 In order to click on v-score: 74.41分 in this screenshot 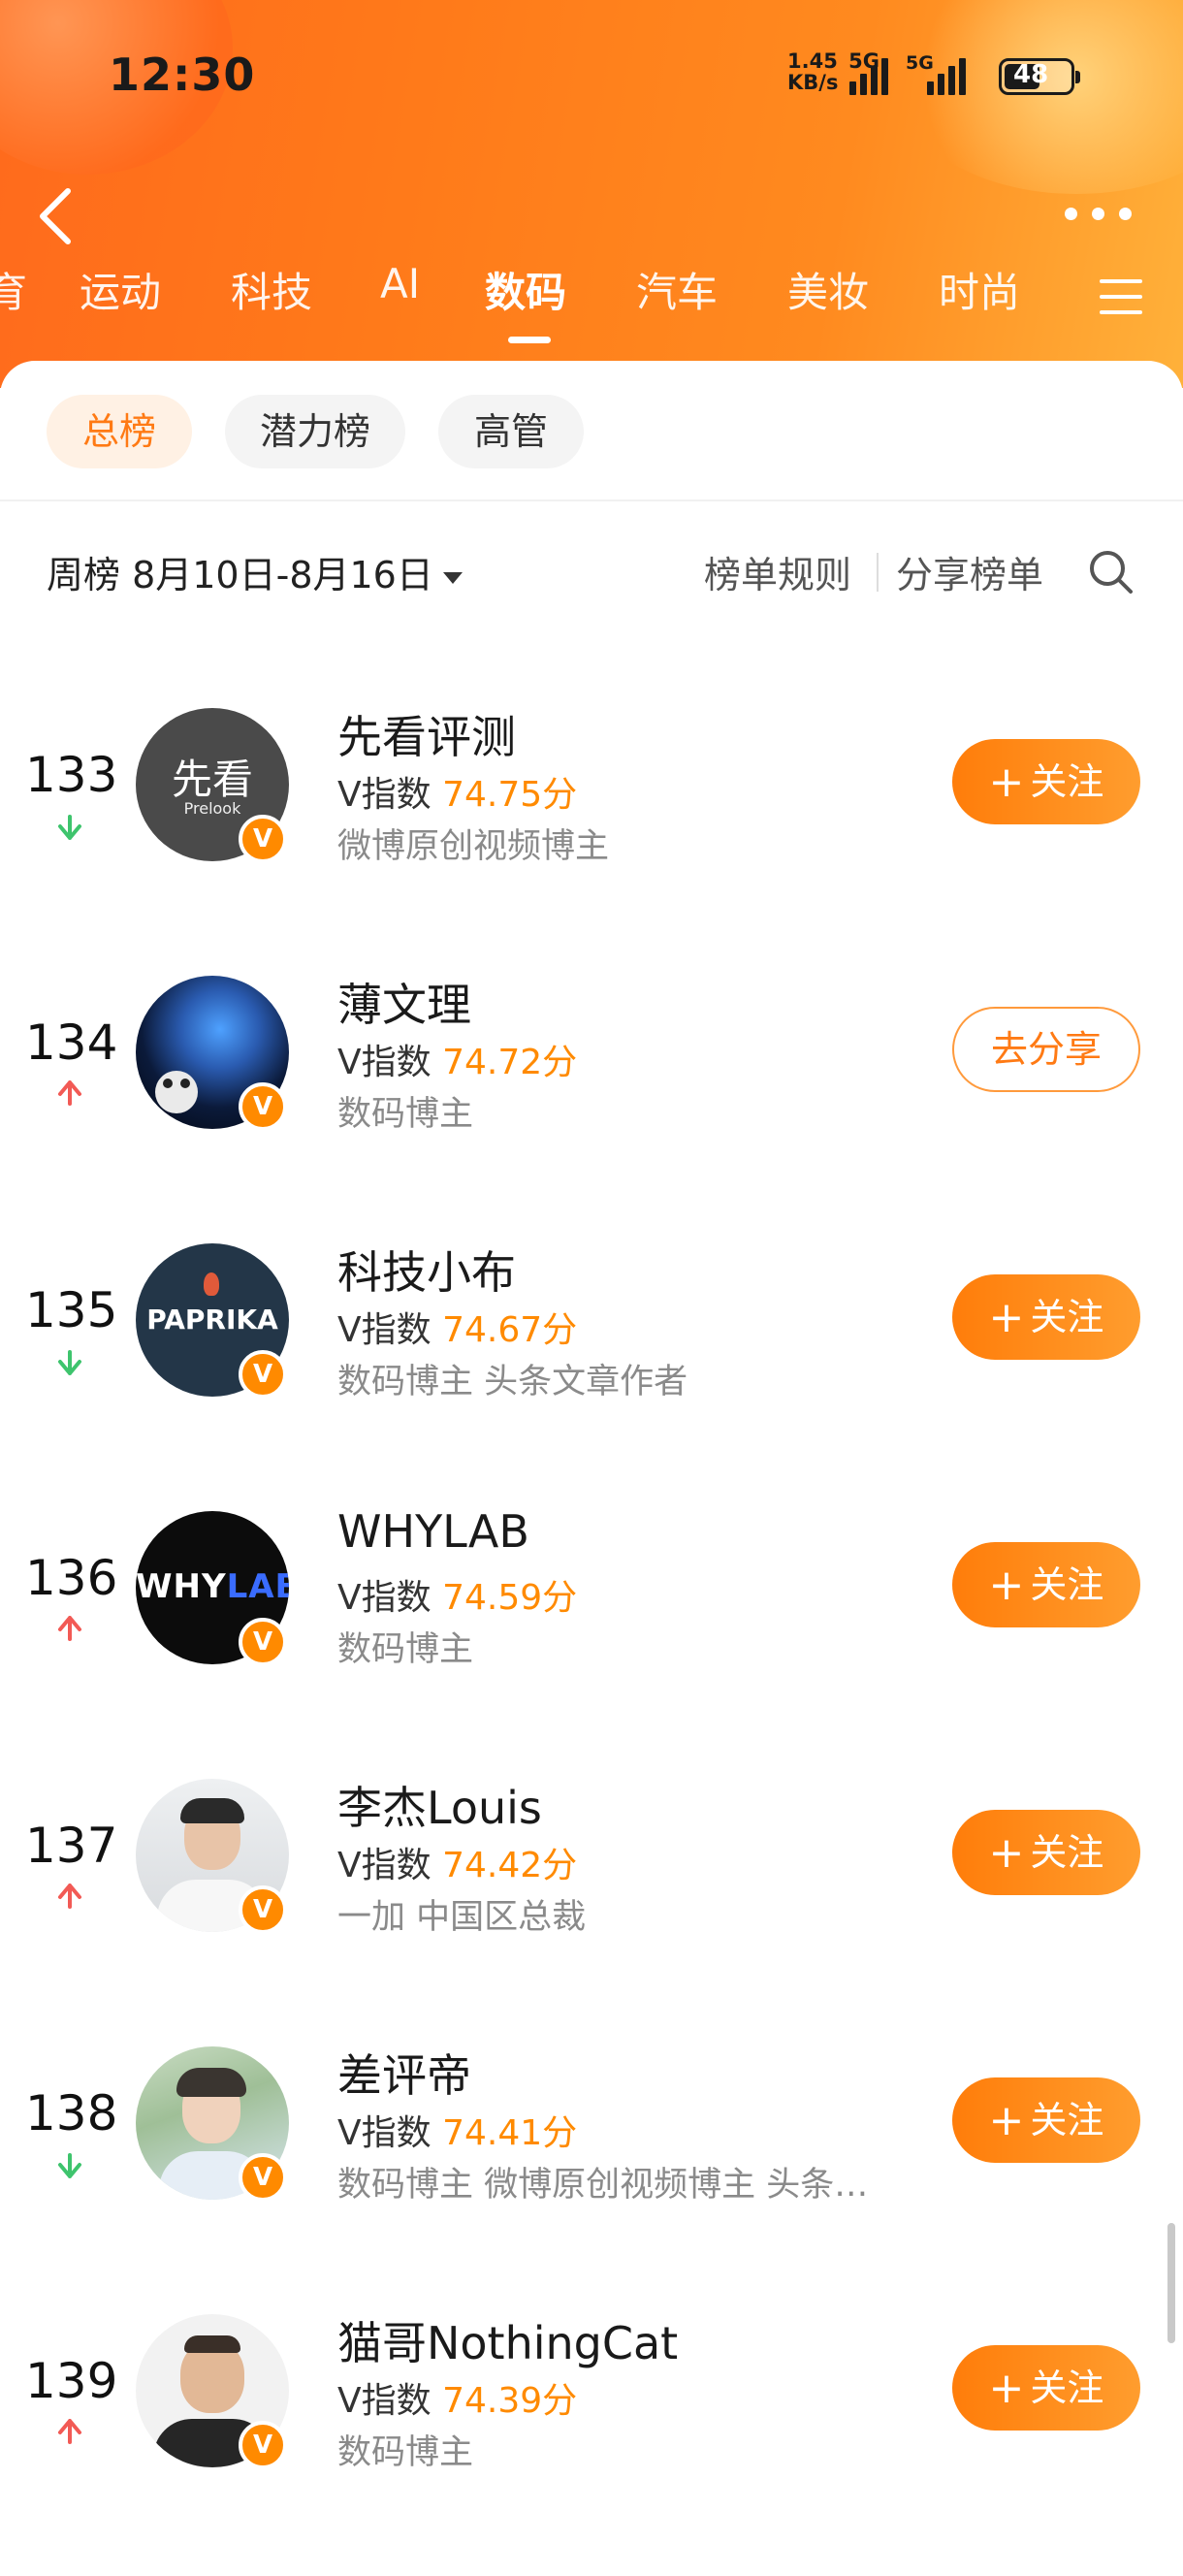, I will do `click(510, 2133)`.